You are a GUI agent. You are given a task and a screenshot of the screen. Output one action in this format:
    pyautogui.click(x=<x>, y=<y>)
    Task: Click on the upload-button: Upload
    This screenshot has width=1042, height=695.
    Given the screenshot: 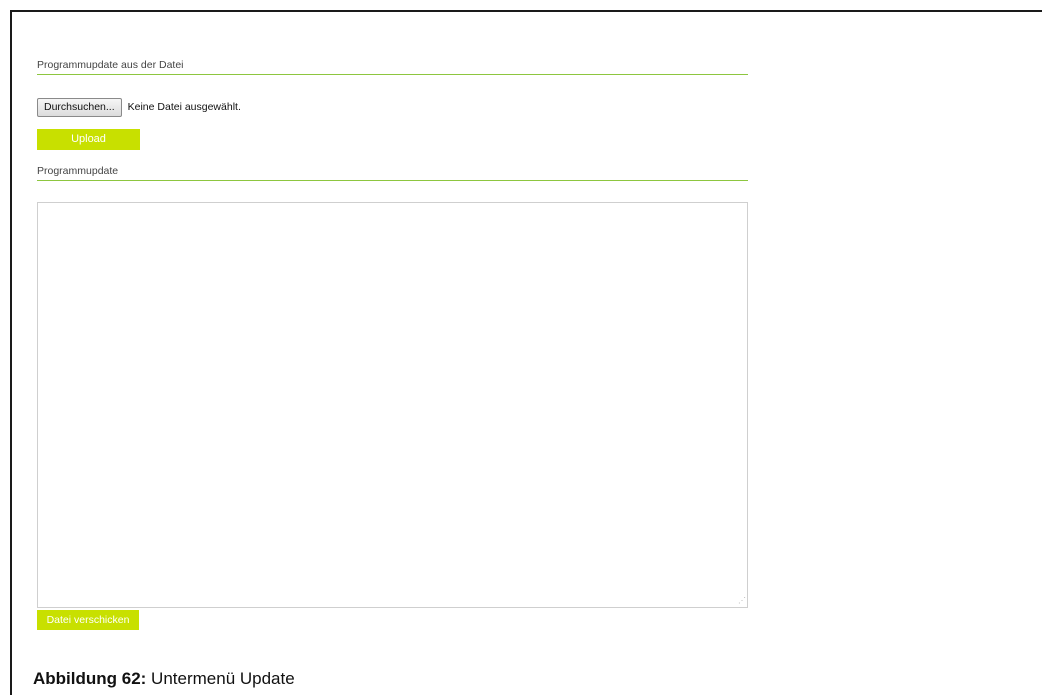 What is the action you would take?
    pyautogui.click(x=88, y=139)
    